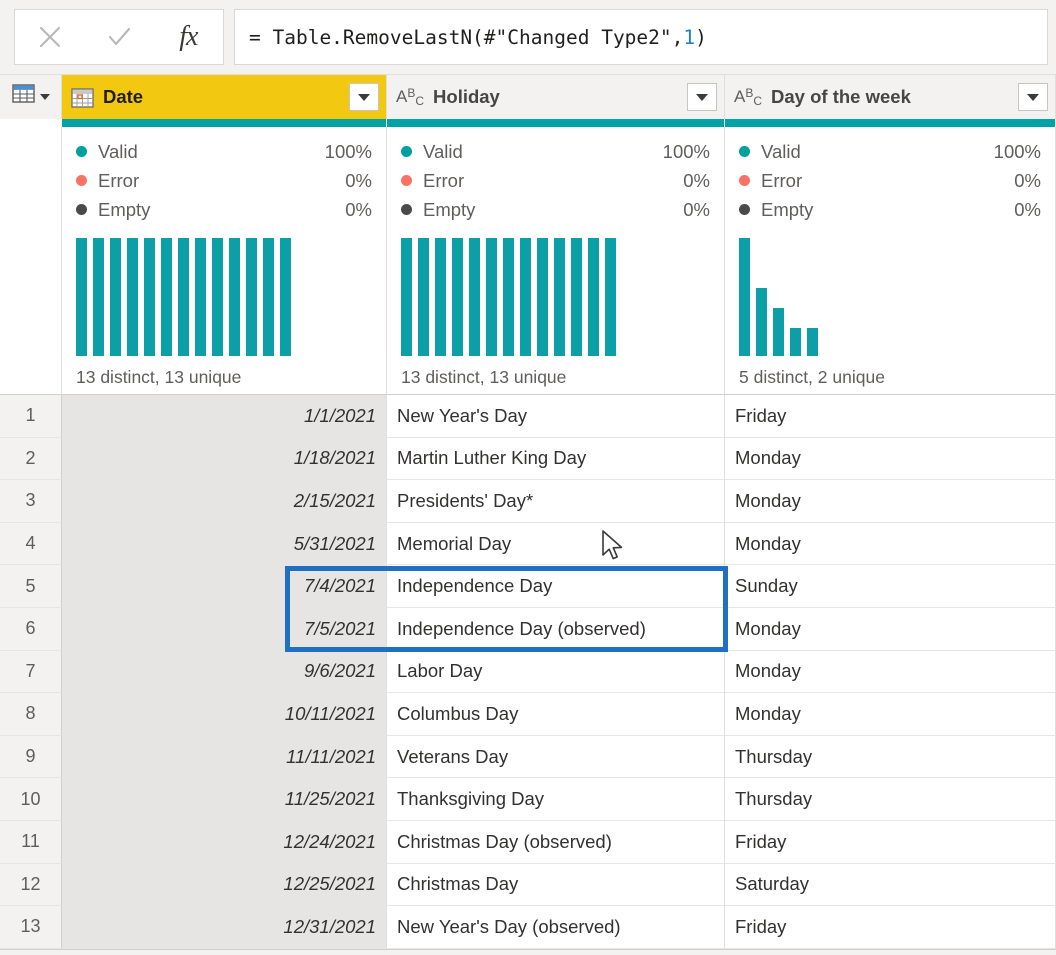 Image resolution: width=1056 pixels, height=955 pixels. I want to click on column-header-day-of-the-week: ABC Day of the week, so click(890, 97).